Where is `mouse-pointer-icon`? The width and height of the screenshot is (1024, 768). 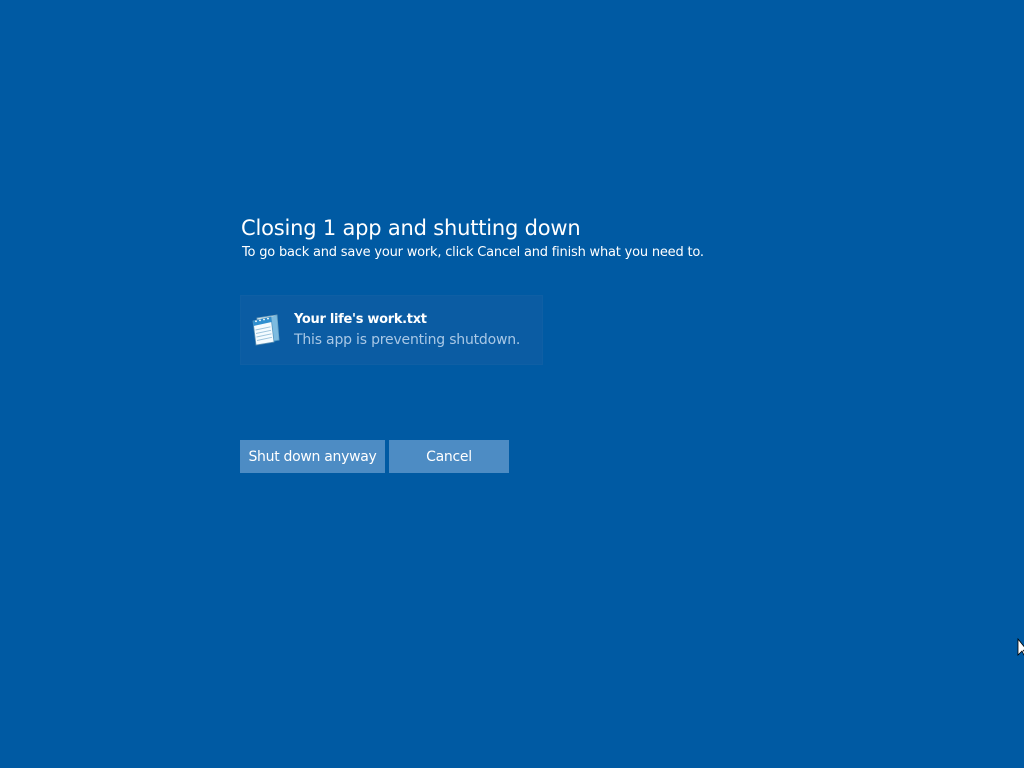
mouse-pointer-icon is located at coordinates (1020, 647).